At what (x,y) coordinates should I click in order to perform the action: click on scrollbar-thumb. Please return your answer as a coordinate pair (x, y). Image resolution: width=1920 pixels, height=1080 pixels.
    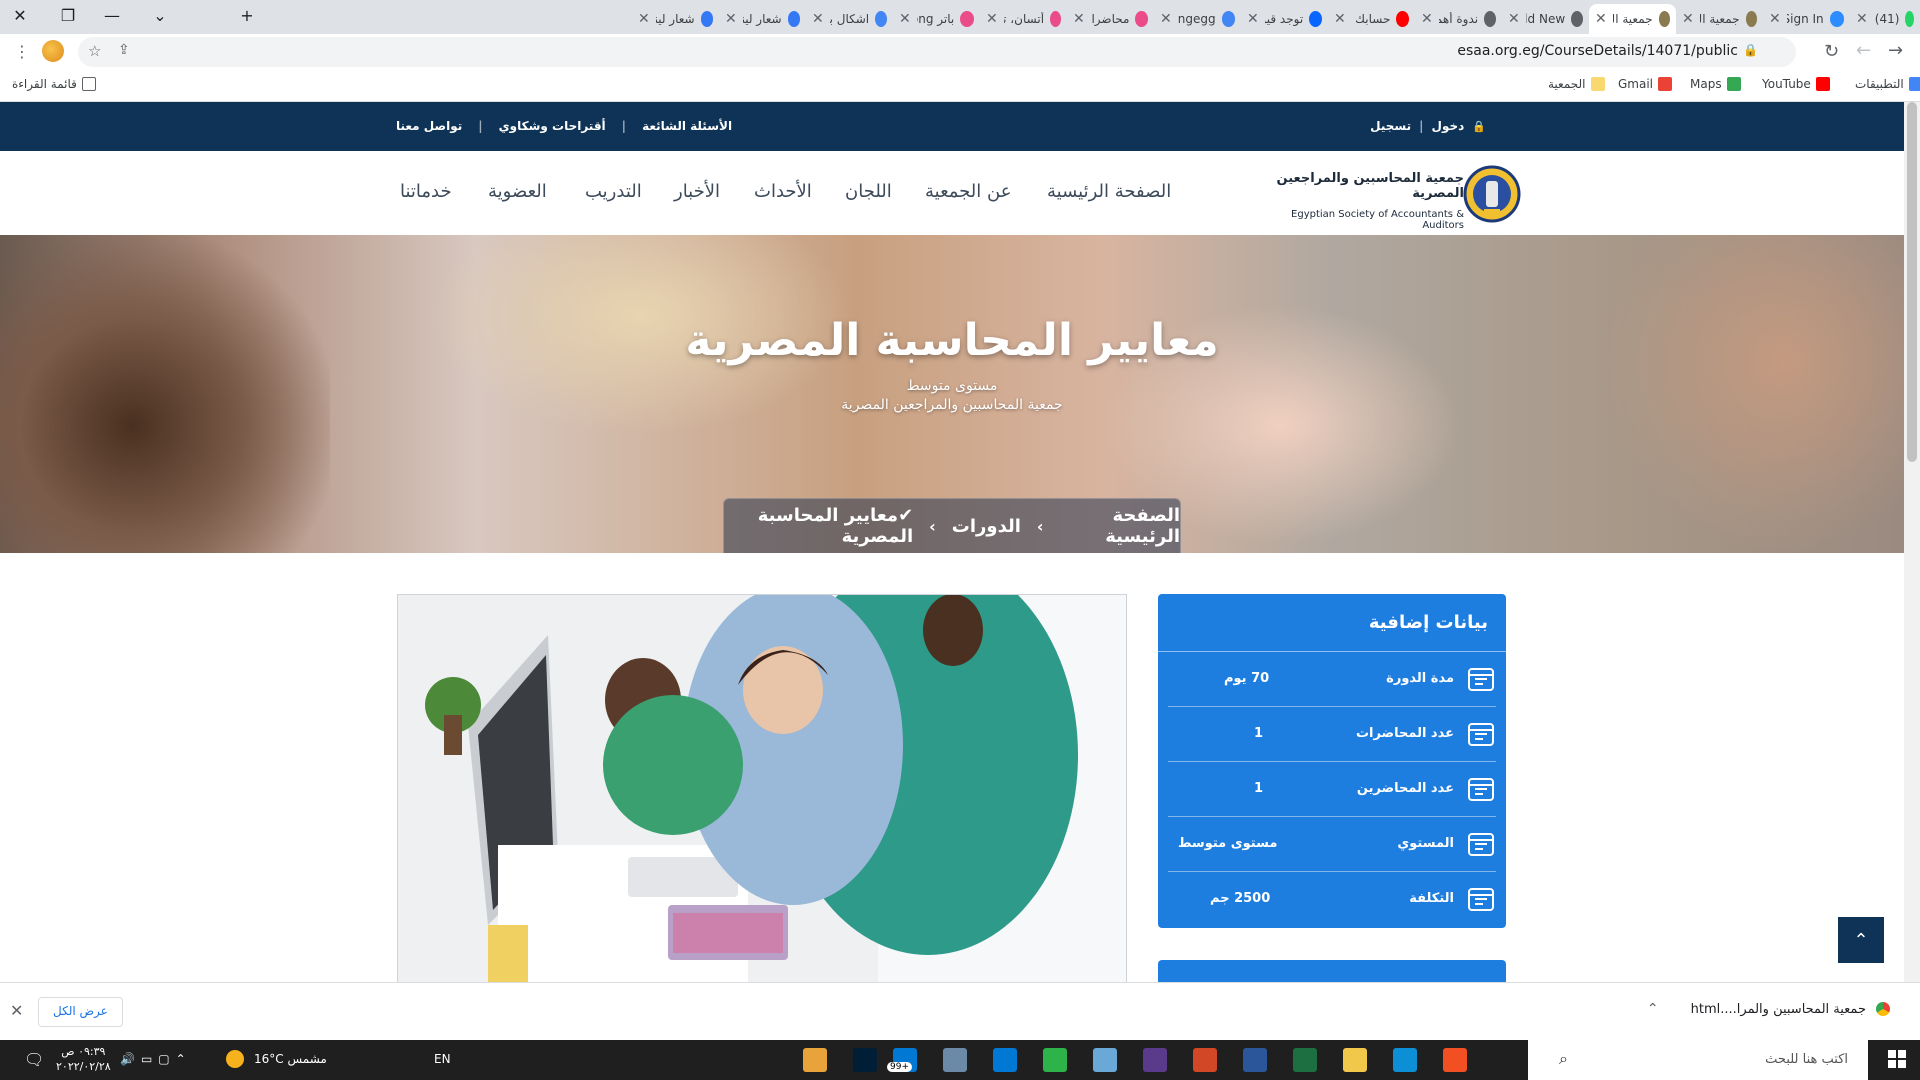
    Looking at the image, I should click on (1912, 282).